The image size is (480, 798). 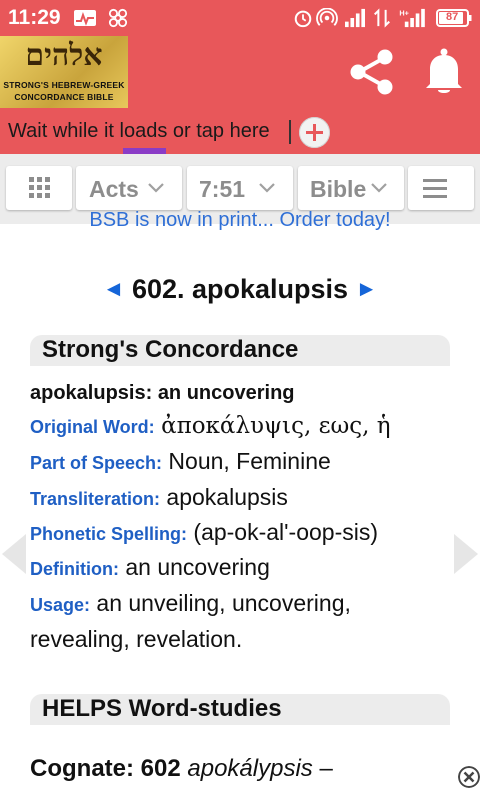 I want to click on add-icon, so click(x=314, y=132).